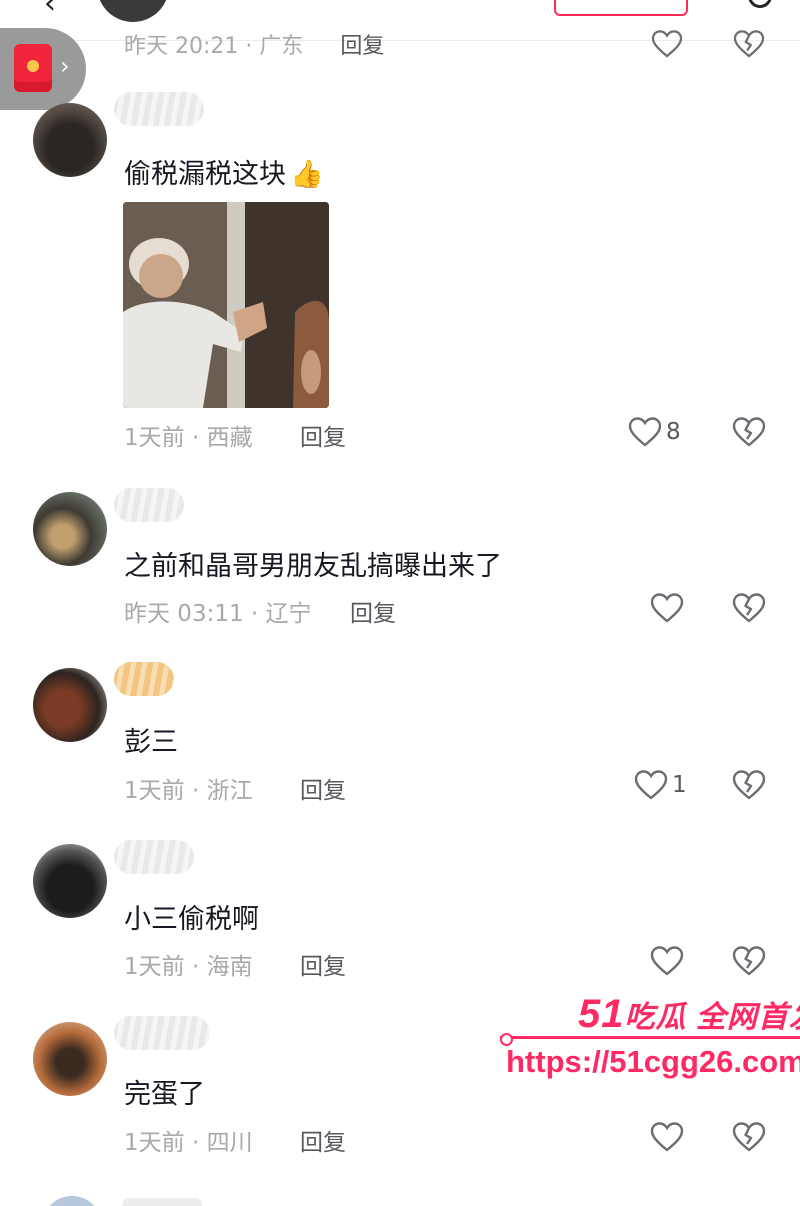  What do you see at coordinates (229, 967) in the screenshot?
I see `comment-location: 海南` at bounding box center [229, 967].